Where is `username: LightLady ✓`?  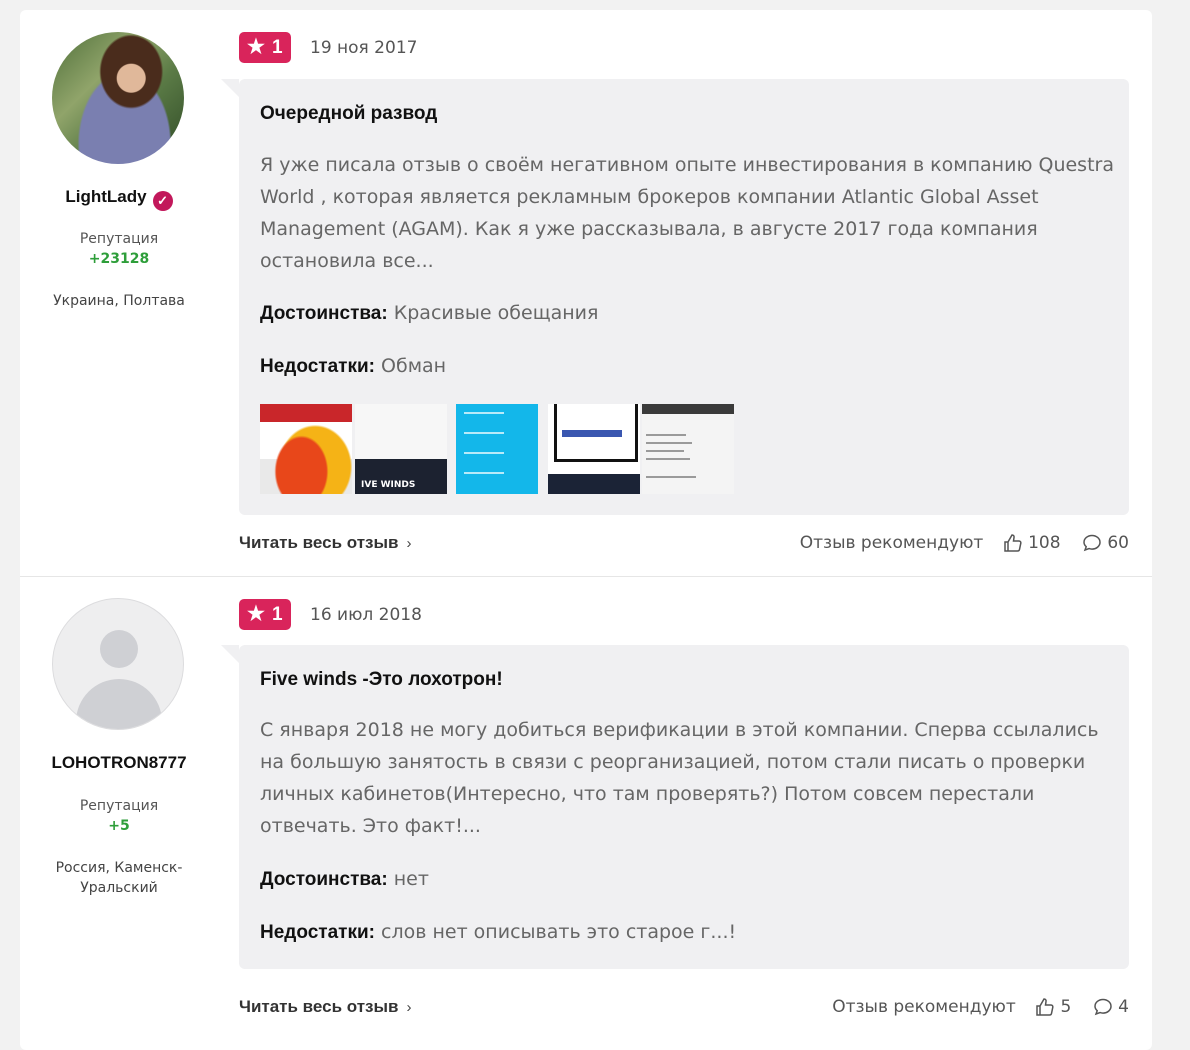 username: LightLady ✓ is located at coordinates (119, 199).